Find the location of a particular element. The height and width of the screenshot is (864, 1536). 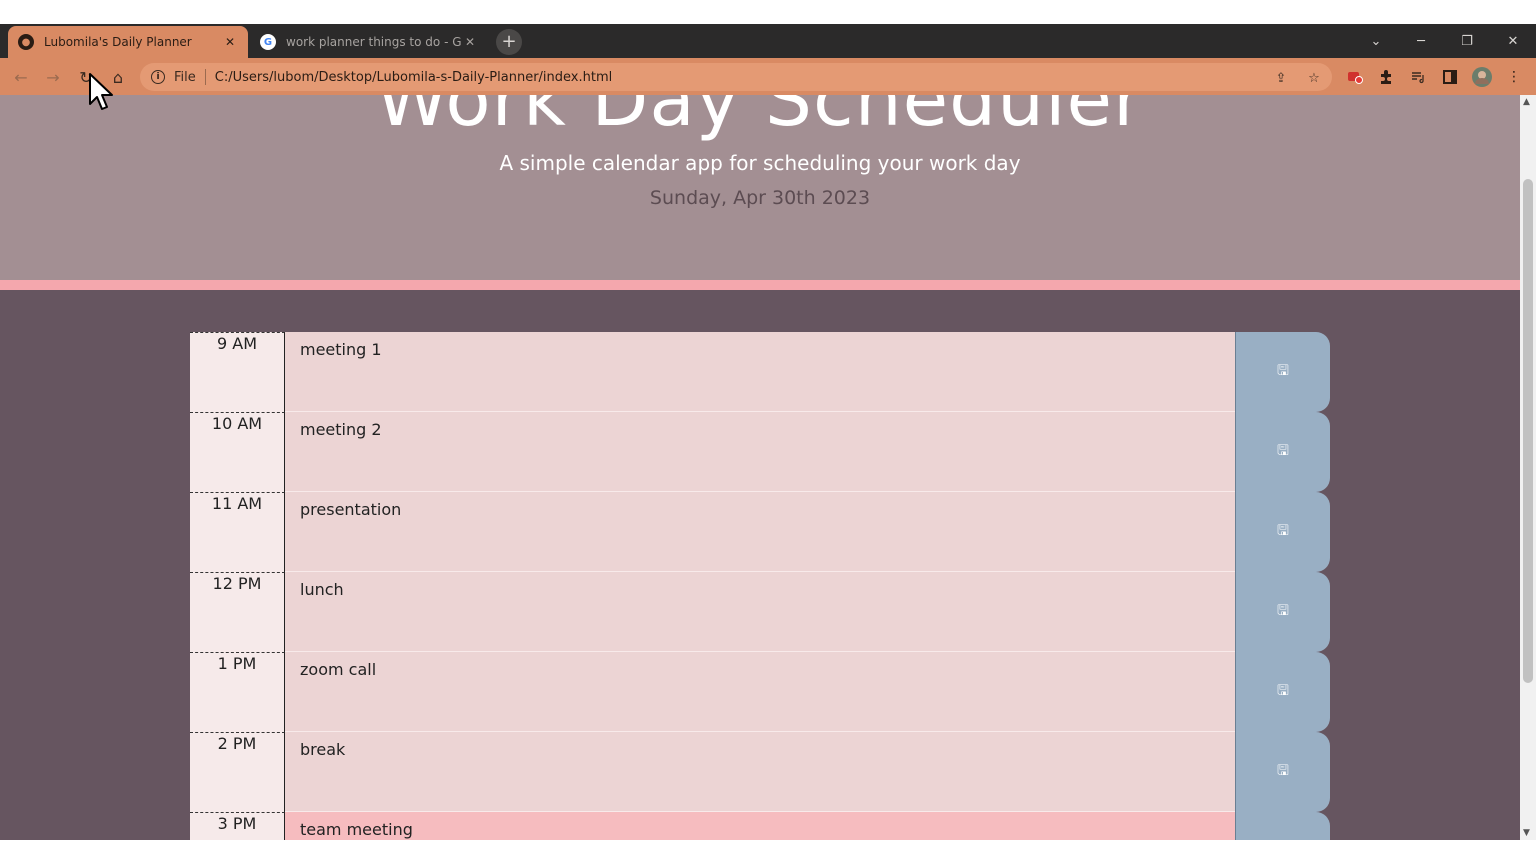

description-textarea: break is located at coordinates (760, 772).